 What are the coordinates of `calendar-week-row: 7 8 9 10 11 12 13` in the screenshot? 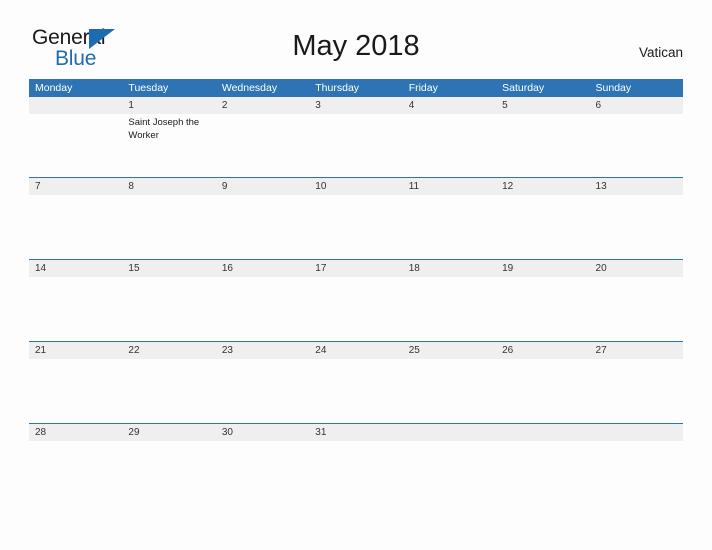 It's located at (356, 218).